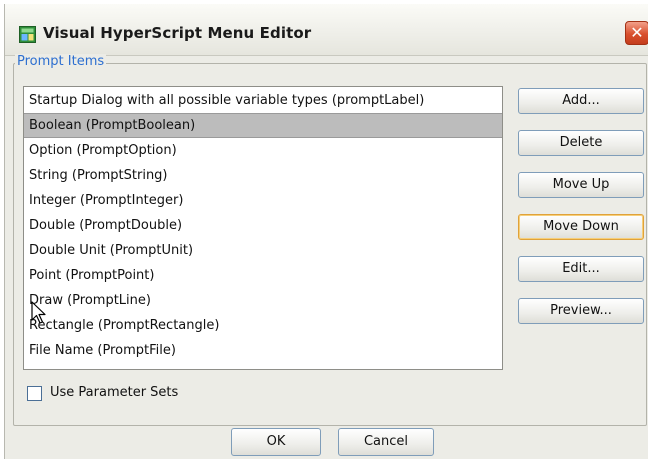 This screenshot has height=459, width=648. I want to click on close-button: ✕, so click(636, 33).